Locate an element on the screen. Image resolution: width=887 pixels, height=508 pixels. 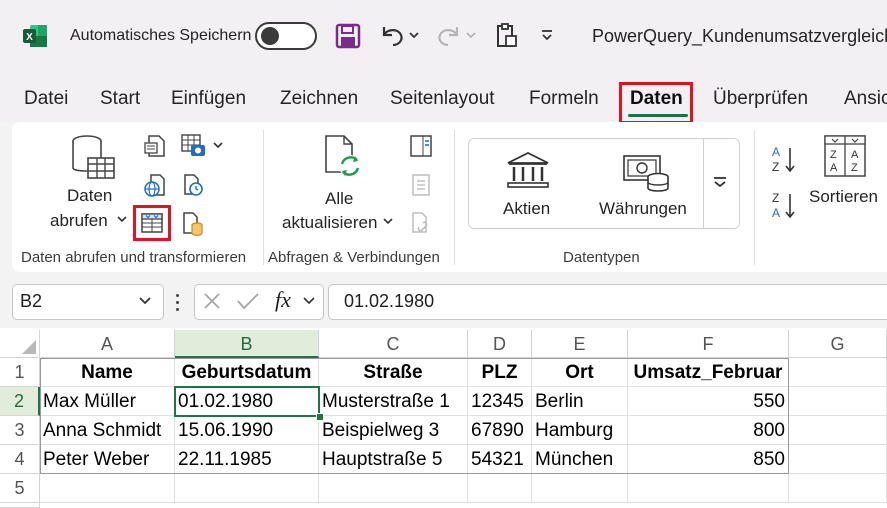
select-all-button is located at coordinates (20, 344).